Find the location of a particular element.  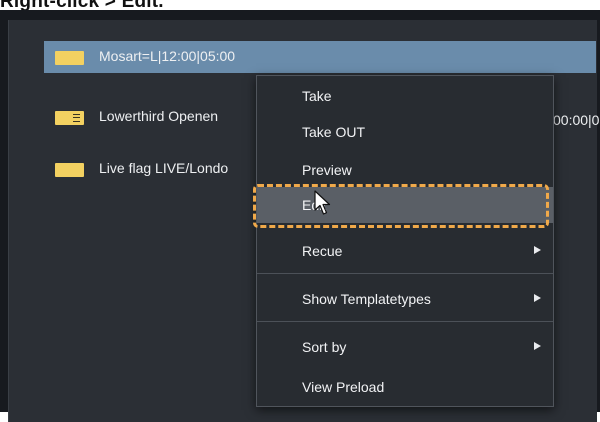

playlist-row-label: Mosart=L|12:00|05:00 is located at coordinates (167, 56).